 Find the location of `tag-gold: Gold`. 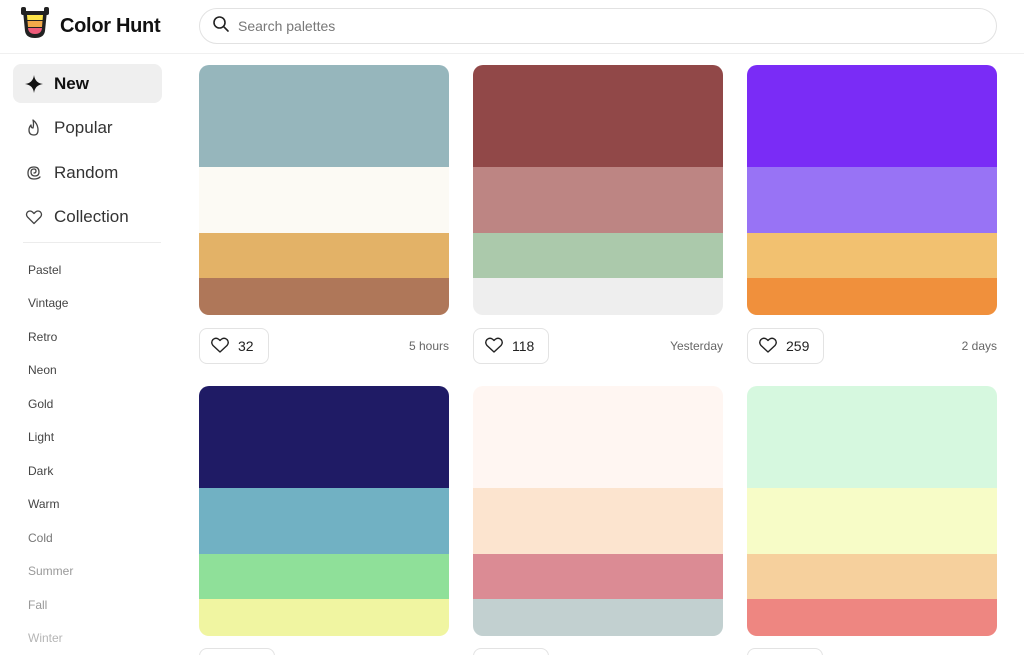

tag-gold: Gold is located at coordinates (87, 404).